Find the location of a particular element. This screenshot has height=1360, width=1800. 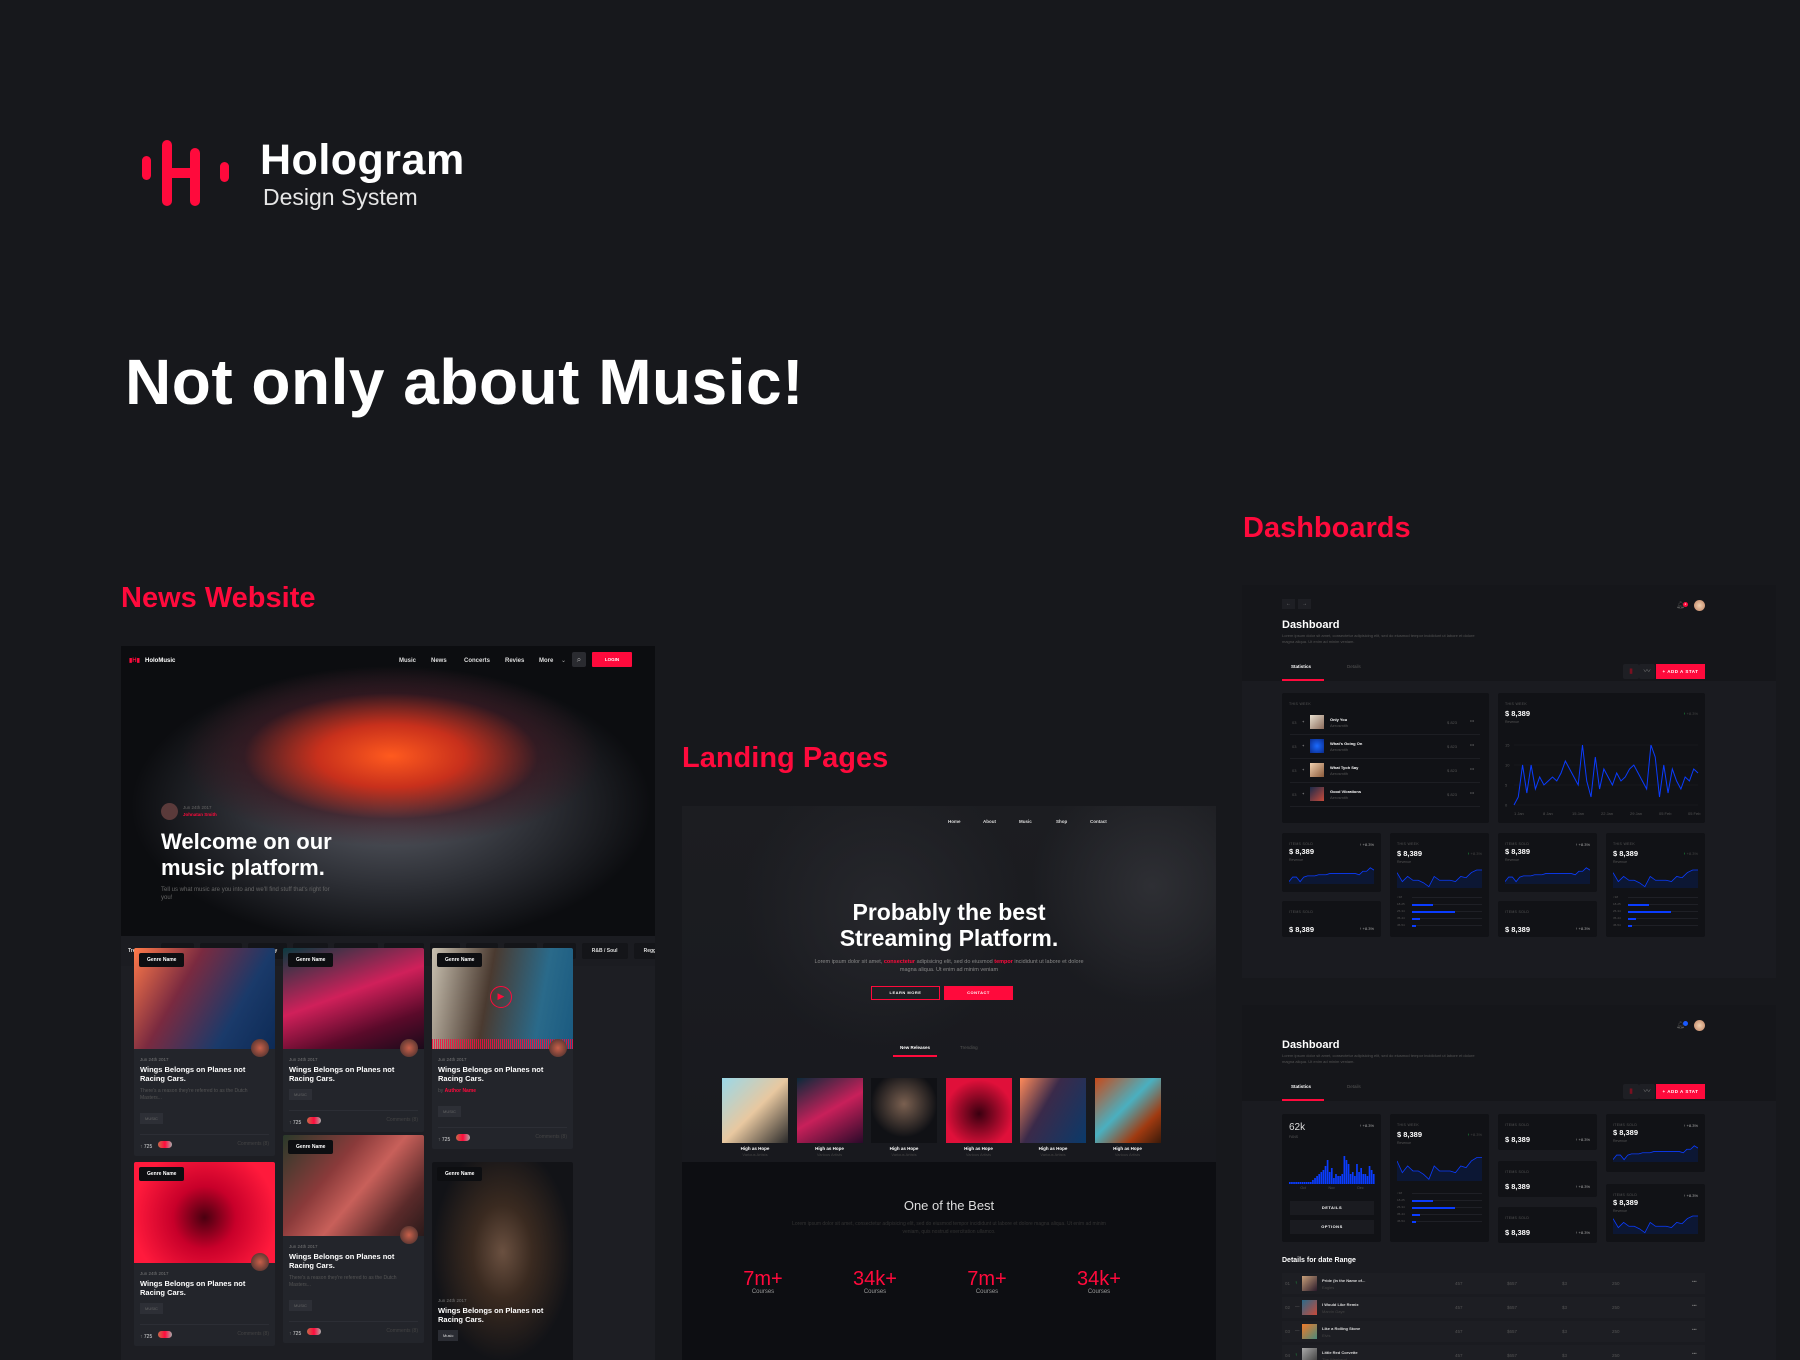

login-button: LOGIN is located at coordinates (612, 659).